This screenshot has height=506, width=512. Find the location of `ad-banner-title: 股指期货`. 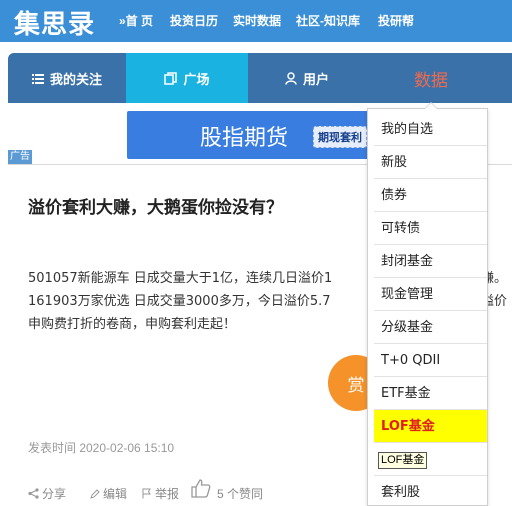

ad-banner-title: 股指期货 is located at coordinates (244, 137).